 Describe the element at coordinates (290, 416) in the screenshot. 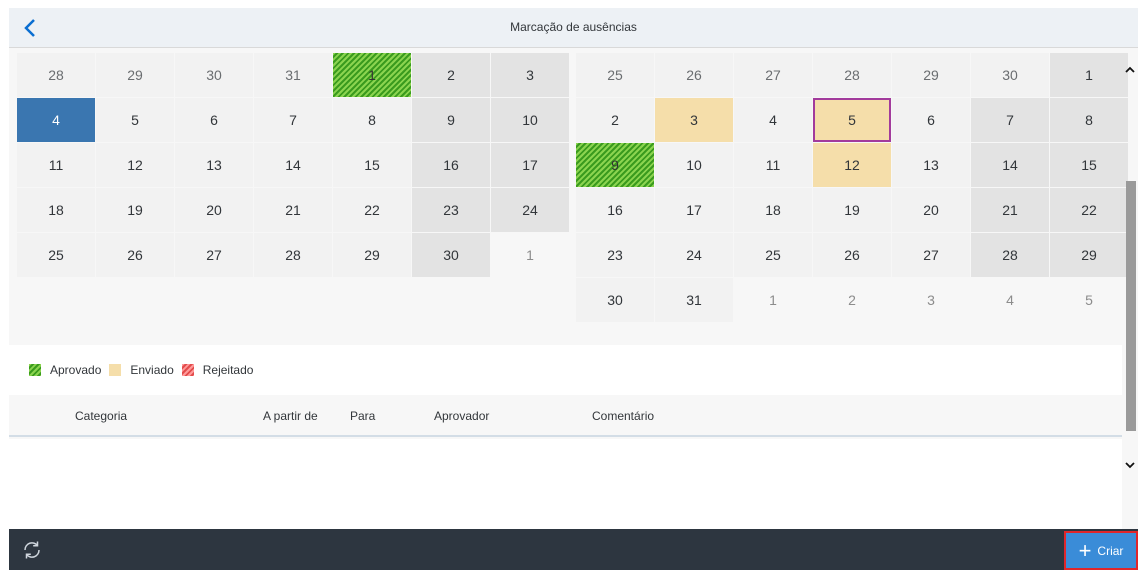

I see `column-header-from: A partir de` at that location.